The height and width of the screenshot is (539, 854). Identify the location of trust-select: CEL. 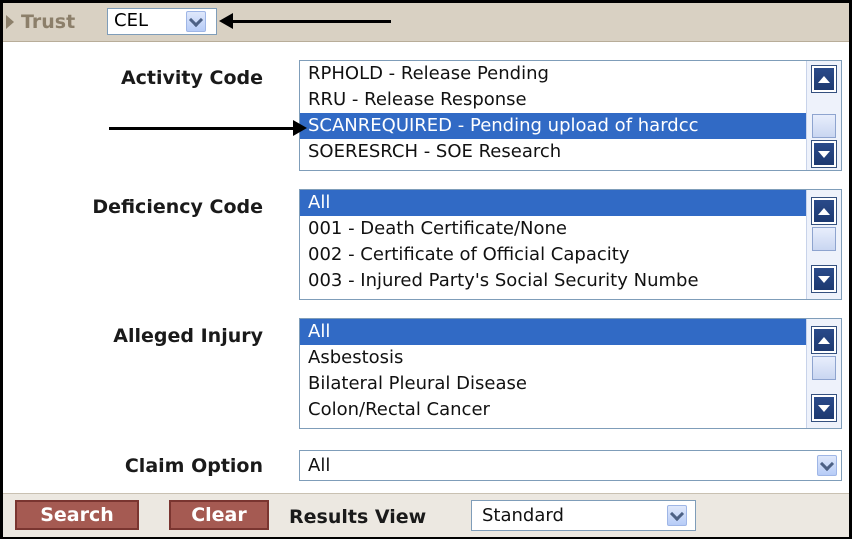
(162, 21).